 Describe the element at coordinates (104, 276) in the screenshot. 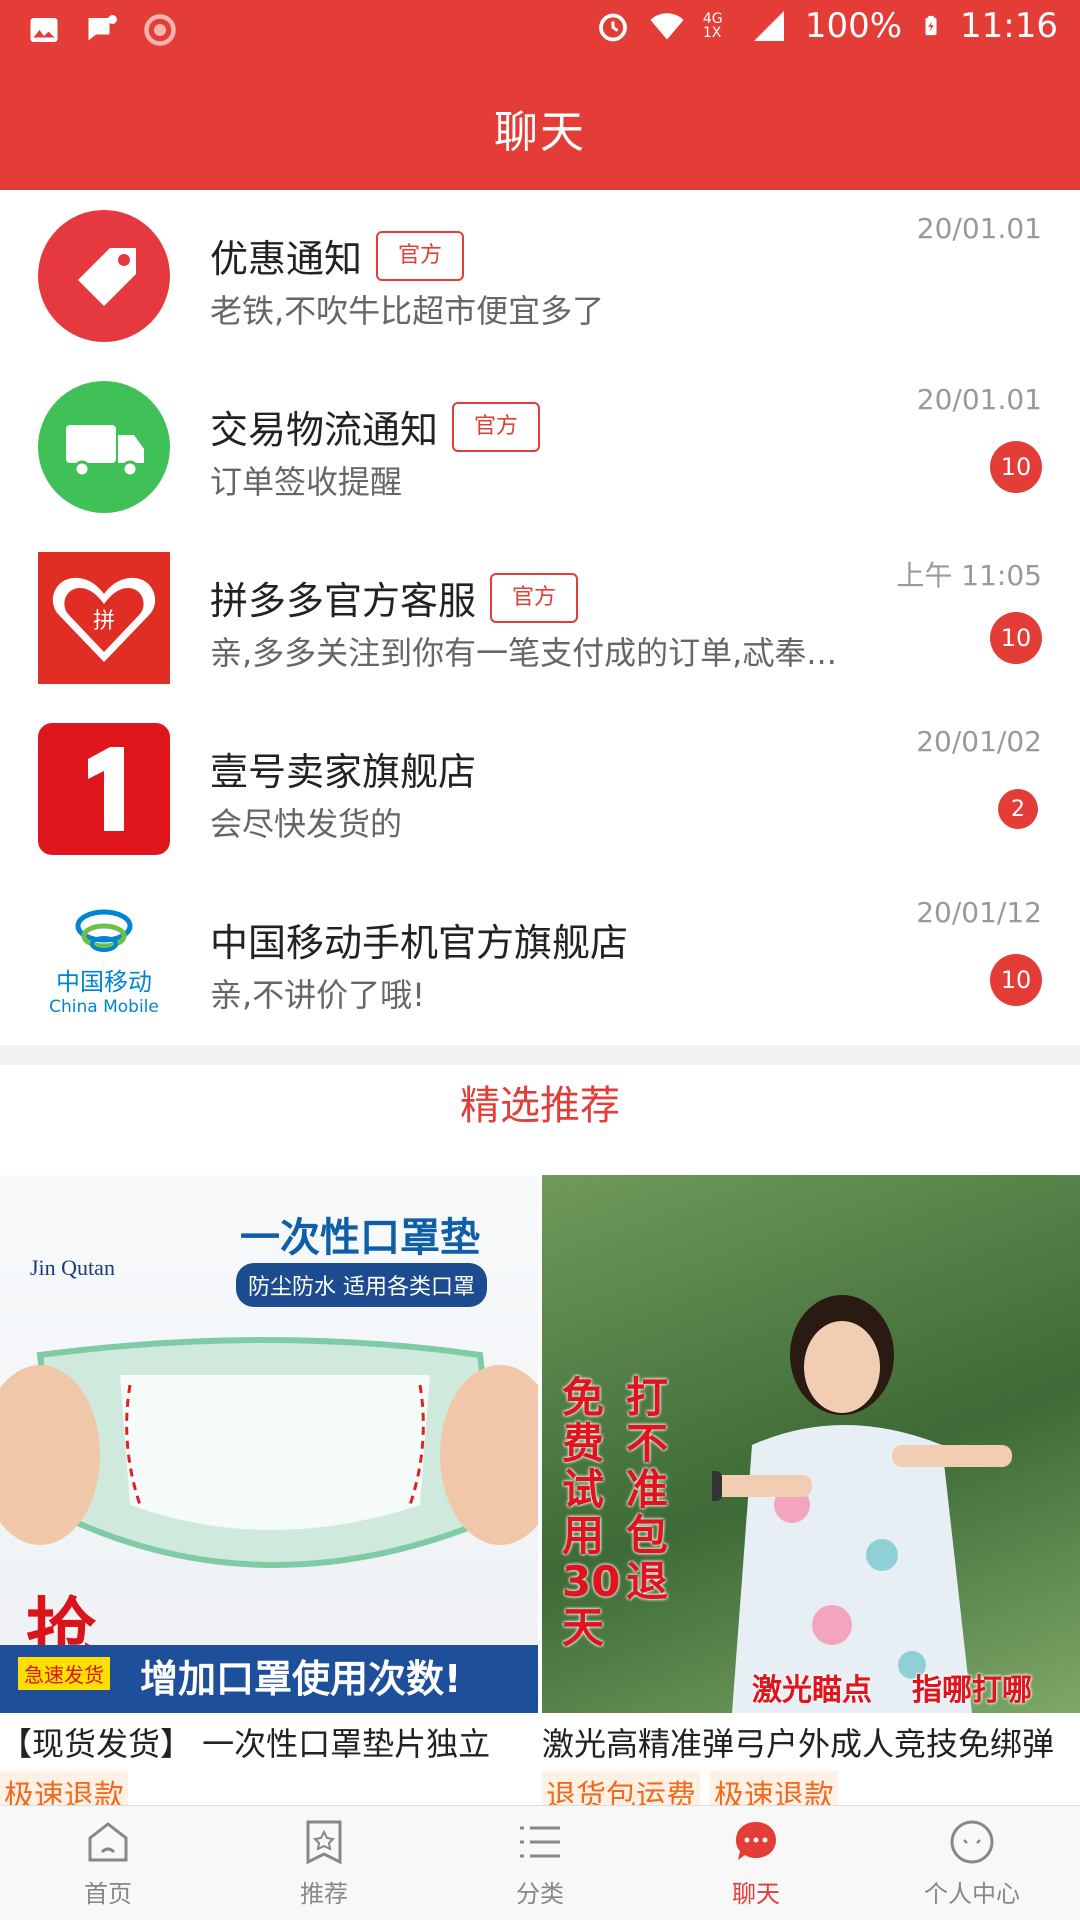

I see `coupon-tag-icon` at that location.